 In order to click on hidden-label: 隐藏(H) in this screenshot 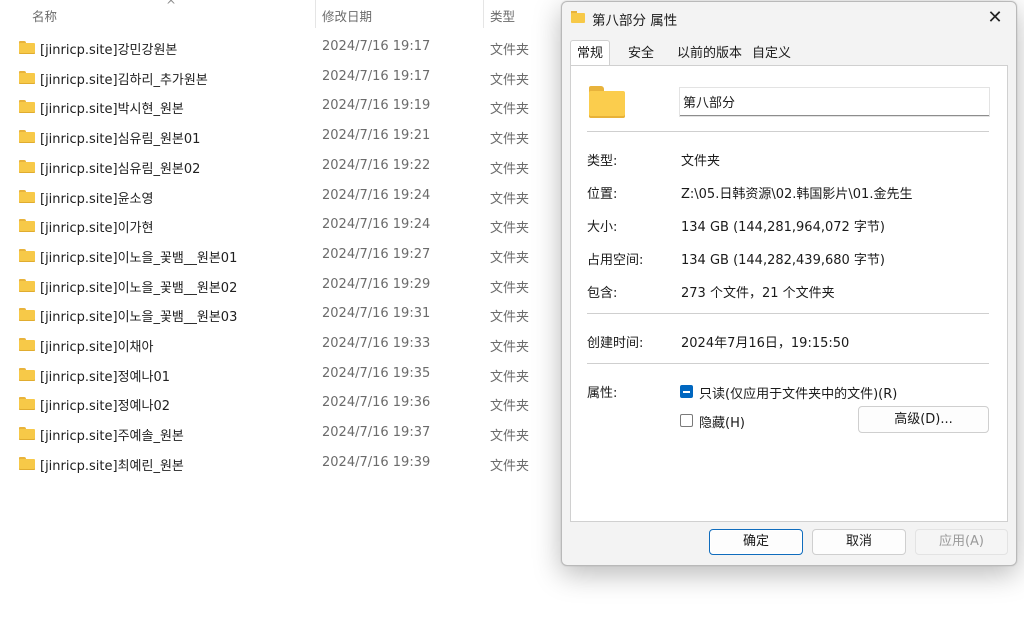, I will do `click(722, 421)`.